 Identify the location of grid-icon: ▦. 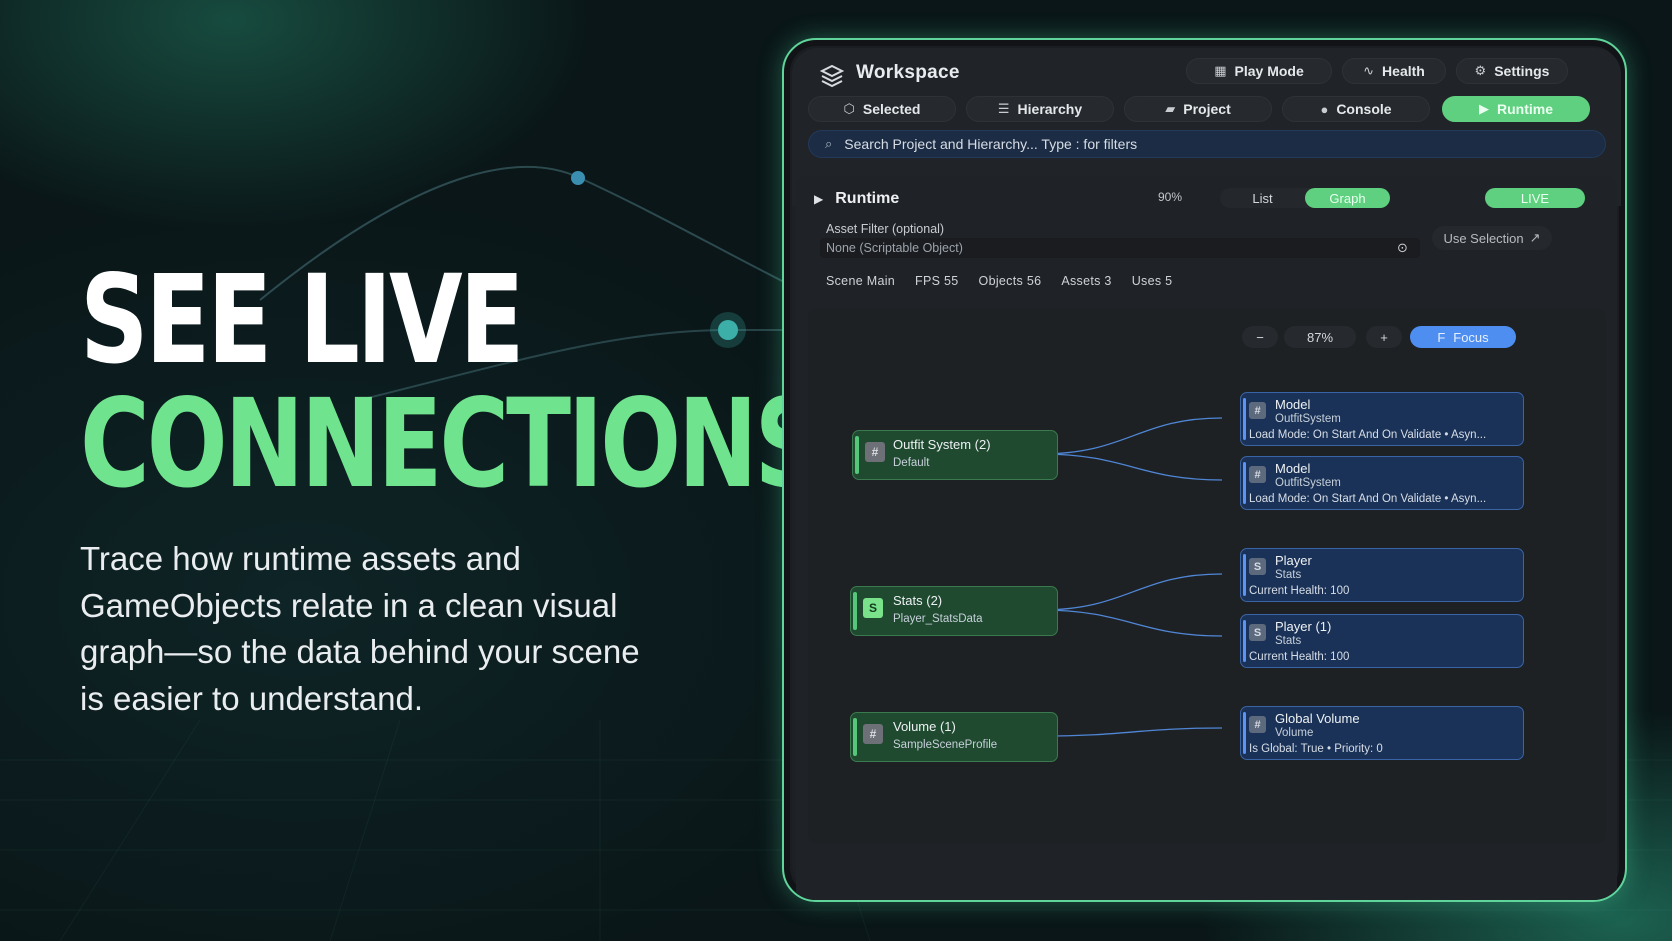
(1220, 70).